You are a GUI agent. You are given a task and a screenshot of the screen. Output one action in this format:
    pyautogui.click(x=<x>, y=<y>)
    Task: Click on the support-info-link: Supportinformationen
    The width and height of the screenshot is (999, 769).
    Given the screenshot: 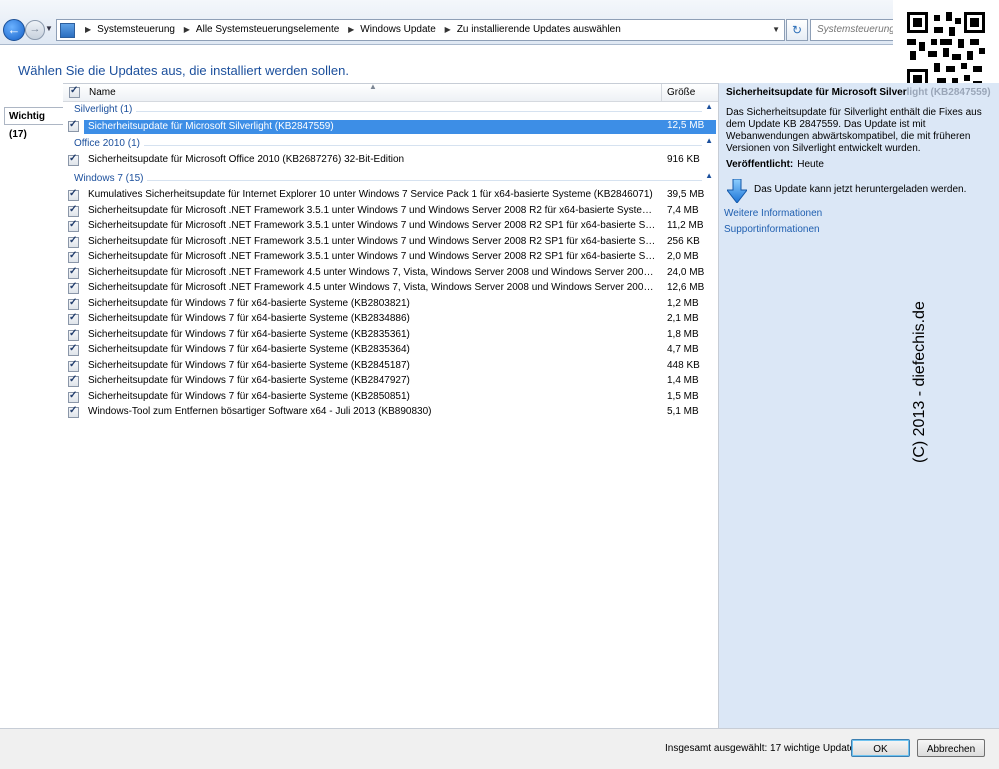 What is the action you would take?
    pyautogui.click(x=772, y=229)
    